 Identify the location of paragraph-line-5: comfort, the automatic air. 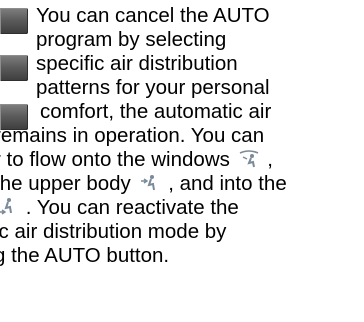
(156, 111).